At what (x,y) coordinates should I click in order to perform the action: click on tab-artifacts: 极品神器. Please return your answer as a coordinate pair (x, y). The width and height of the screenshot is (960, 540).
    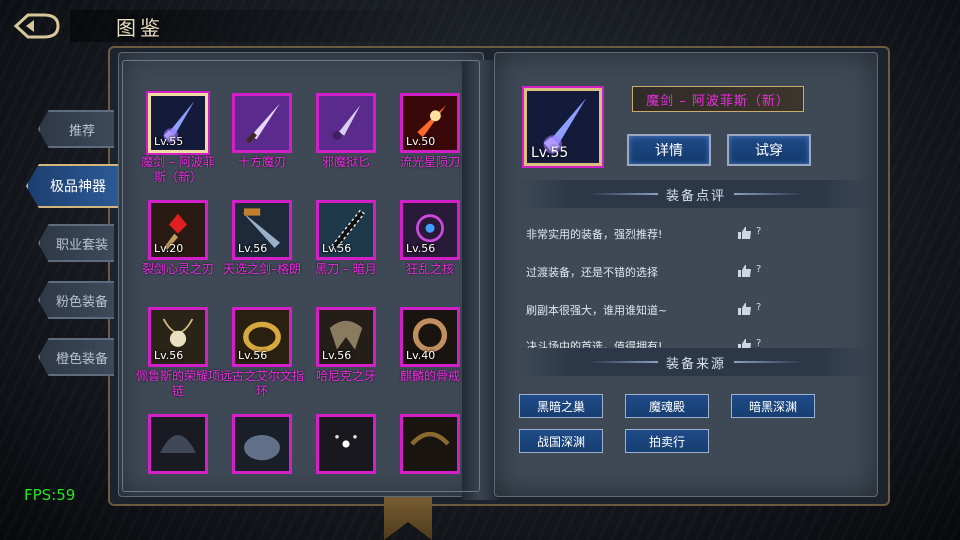
    Looking at the image, I should click on (72, 186).